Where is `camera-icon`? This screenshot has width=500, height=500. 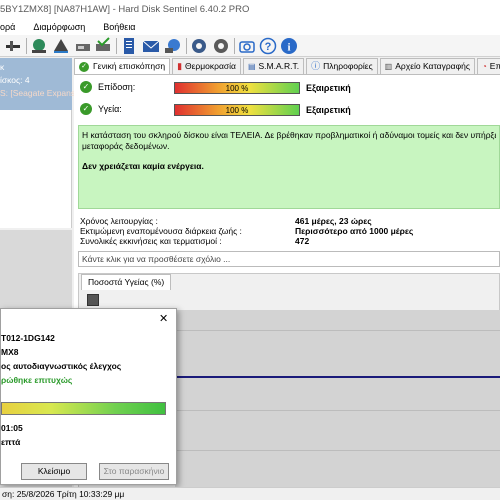
camera-icon is located at coordinates (247, 46).